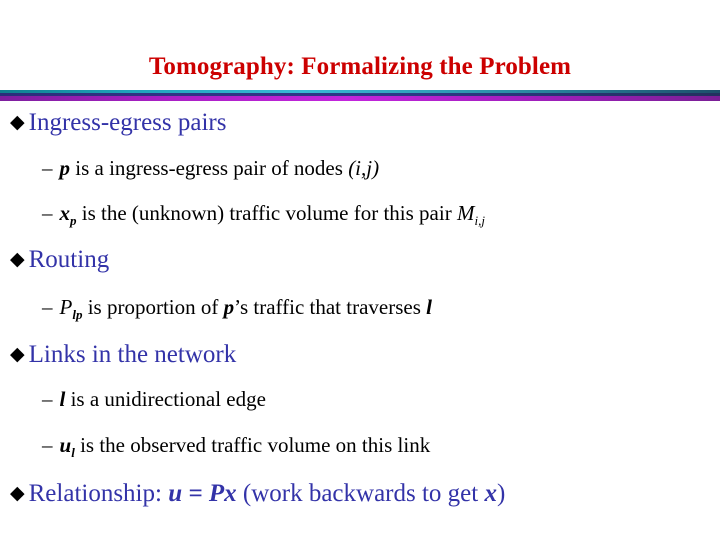  I want to click on var-l: l, so click(429, 307).